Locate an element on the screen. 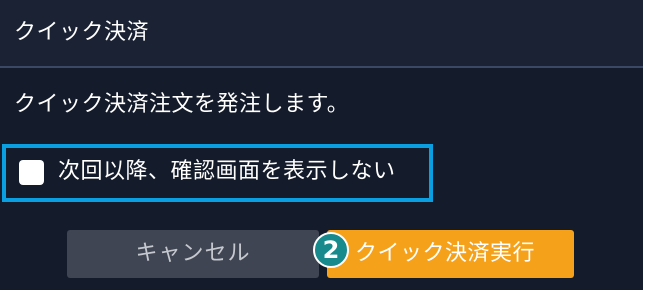  execute-quick-settlement-button: クイック決済実行 is located at coordinates (450, 254).